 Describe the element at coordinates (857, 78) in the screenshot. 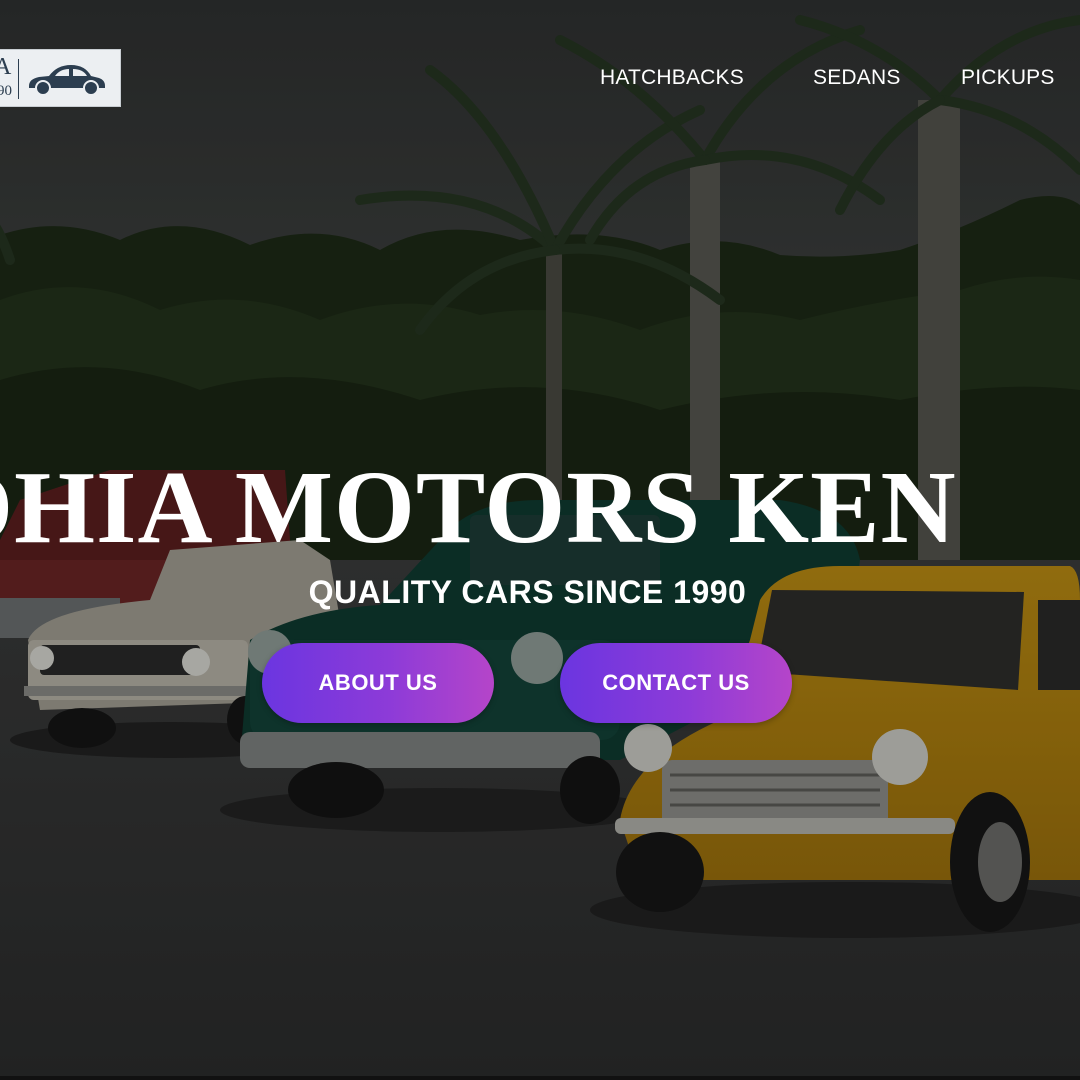

I see `nav-link-sedans: SEDANS` at that location.